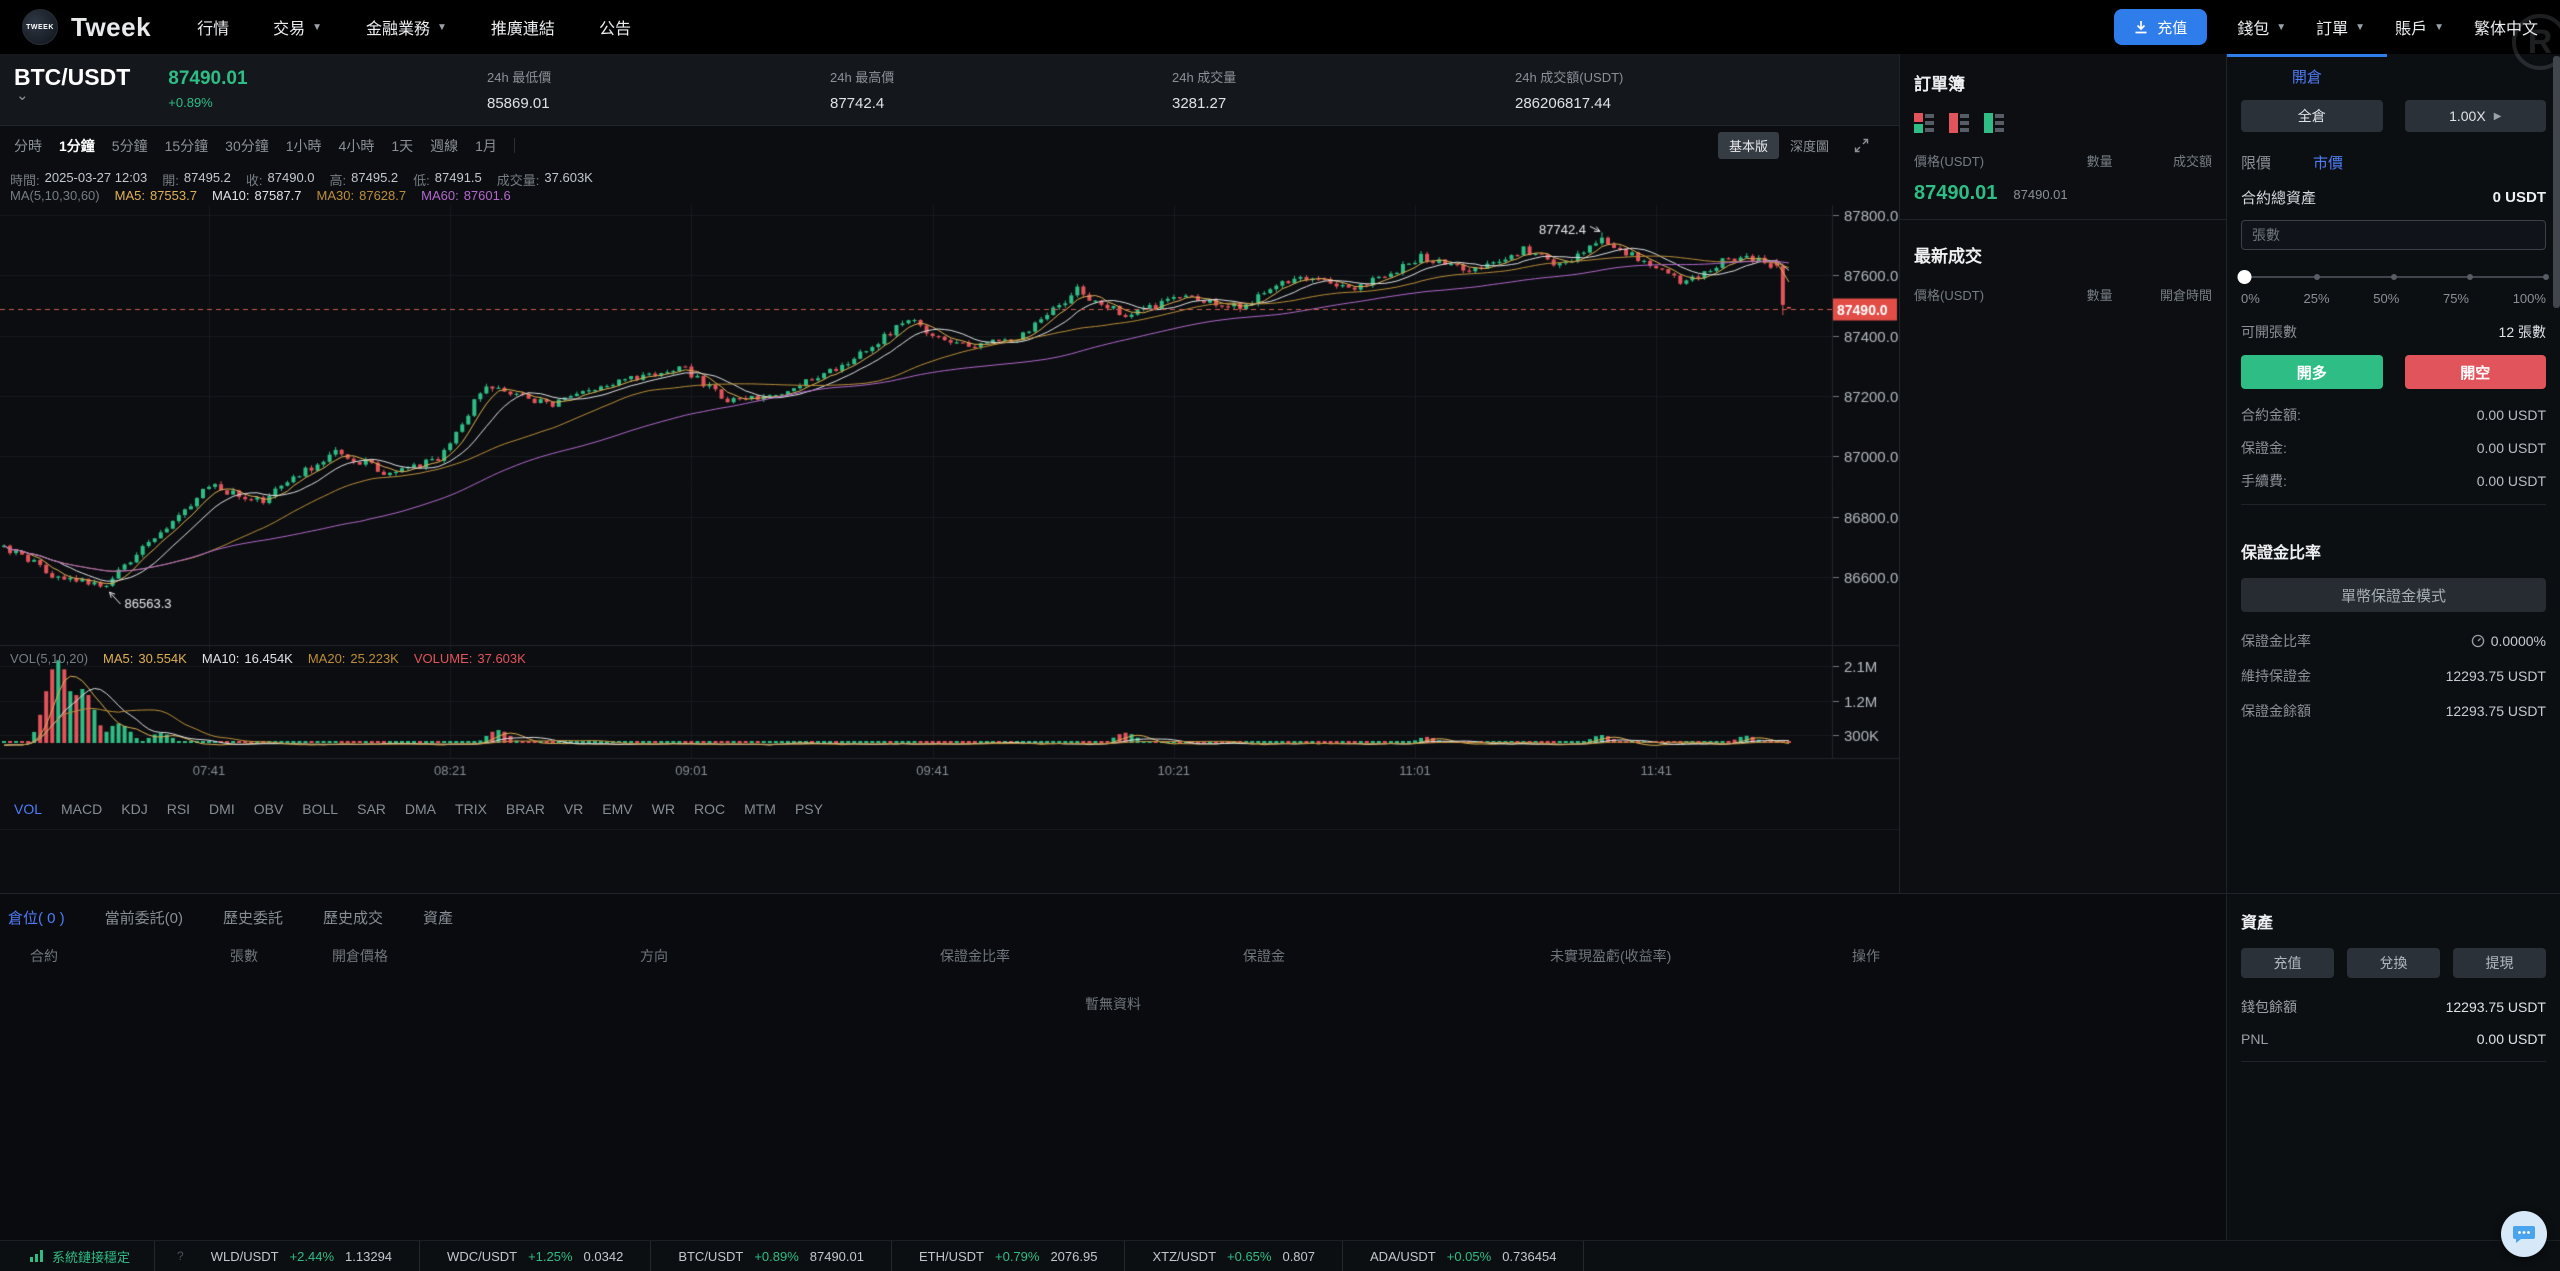  Describe the element at coordinates (36, 1256) in the screenshot. I see `signal-icon` at that location.